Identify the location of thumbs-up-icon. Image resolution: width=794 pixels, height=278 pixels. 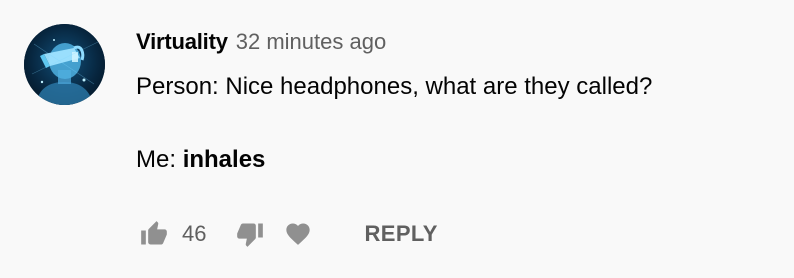
(154, 233).